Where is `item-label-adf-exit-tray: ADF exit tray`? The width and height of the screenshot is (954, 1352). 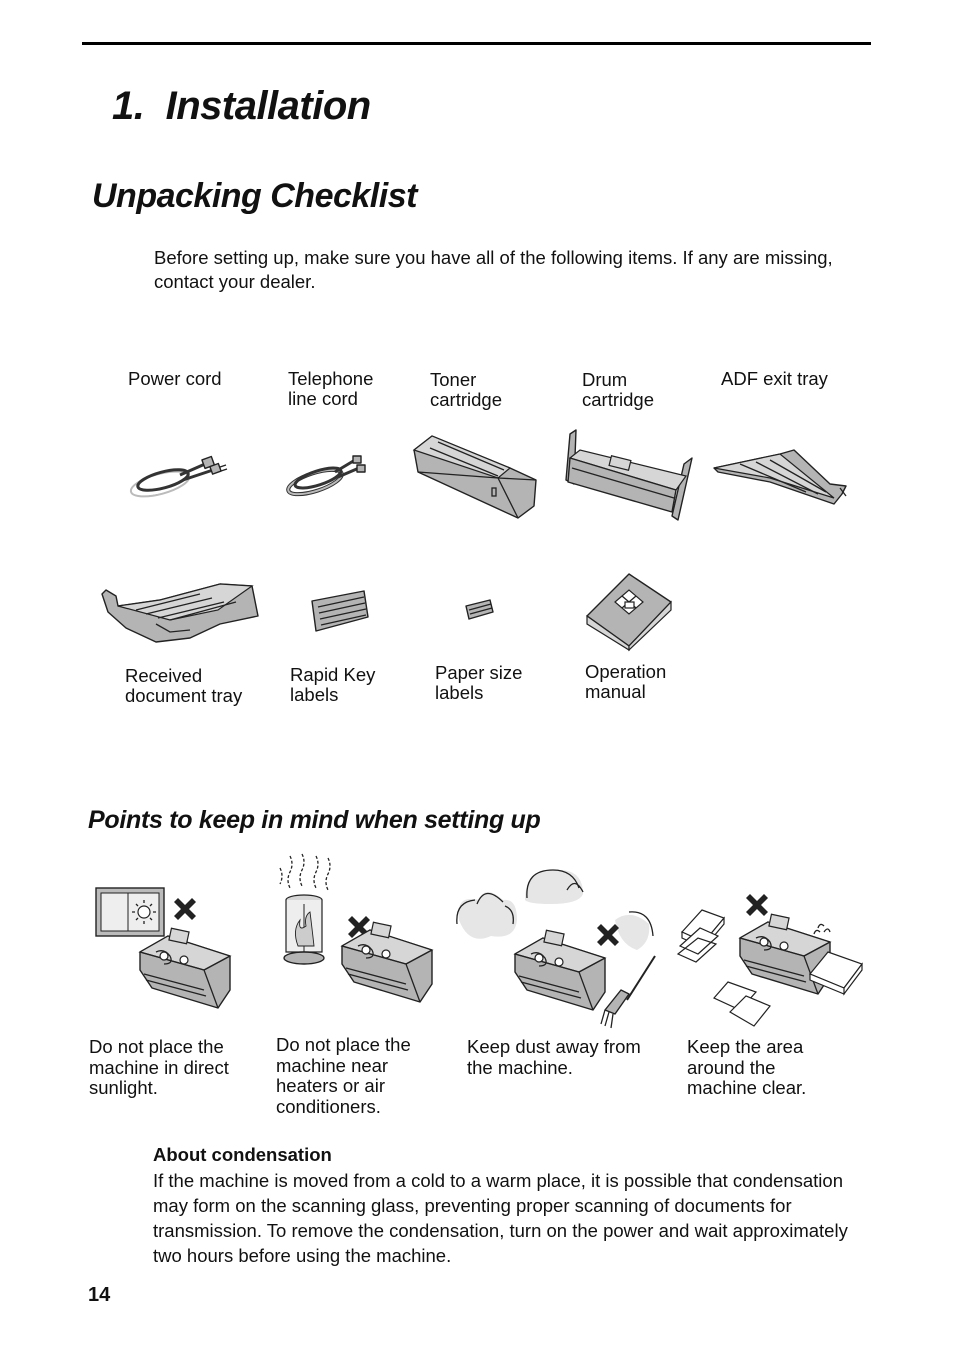
item-label-adf-exit-tray: ADF exit tray is located at coordinates (774, 378).